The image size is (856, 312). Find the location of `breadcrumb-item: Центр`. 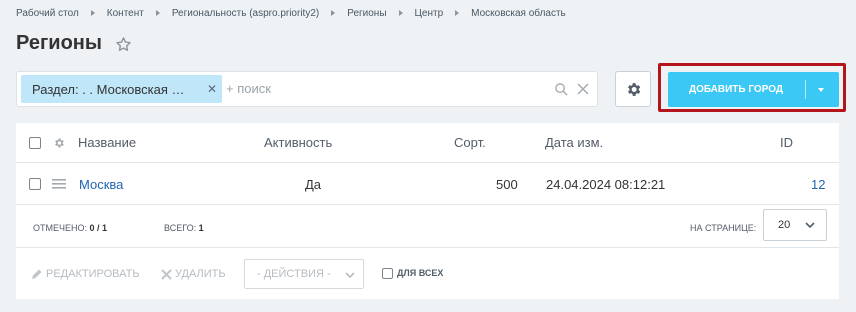

breadcrumb-item: Центр is located at coordinates (429, 13).